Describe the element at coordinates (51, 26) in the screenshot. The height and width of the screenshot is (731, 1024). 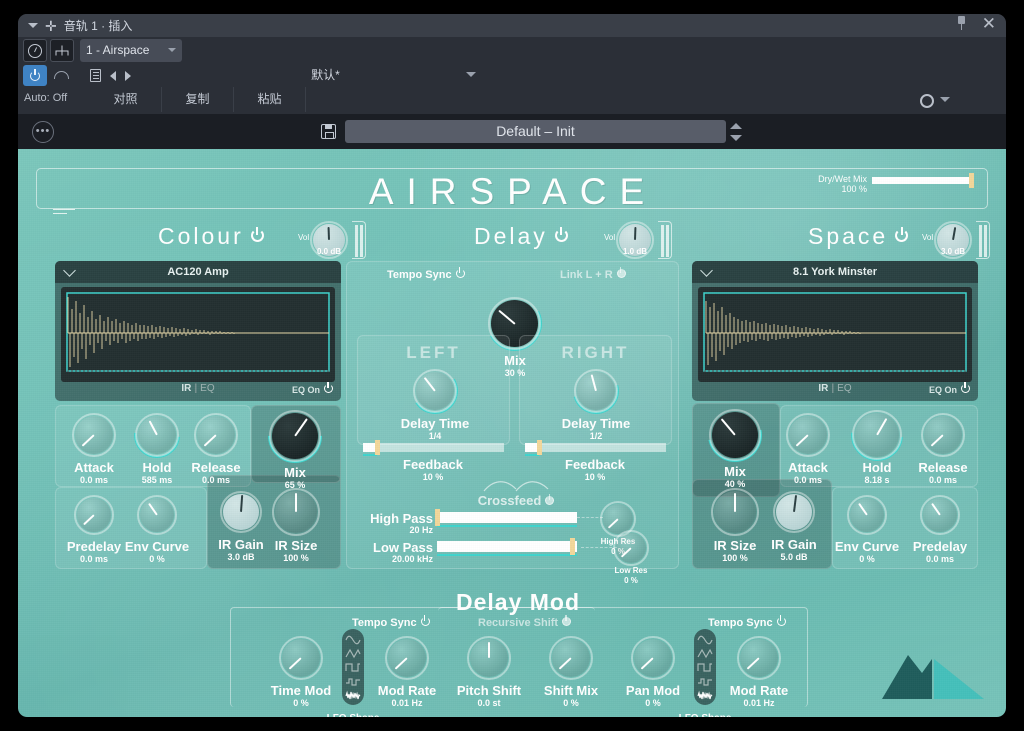
I see `plus-icon: ✛` at that location.